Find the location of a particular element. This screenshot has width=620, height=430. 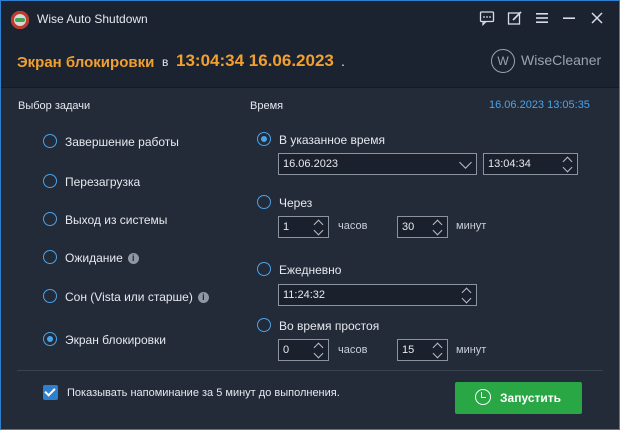

scheduled-in-word: в is located at coordinates (165, 62).